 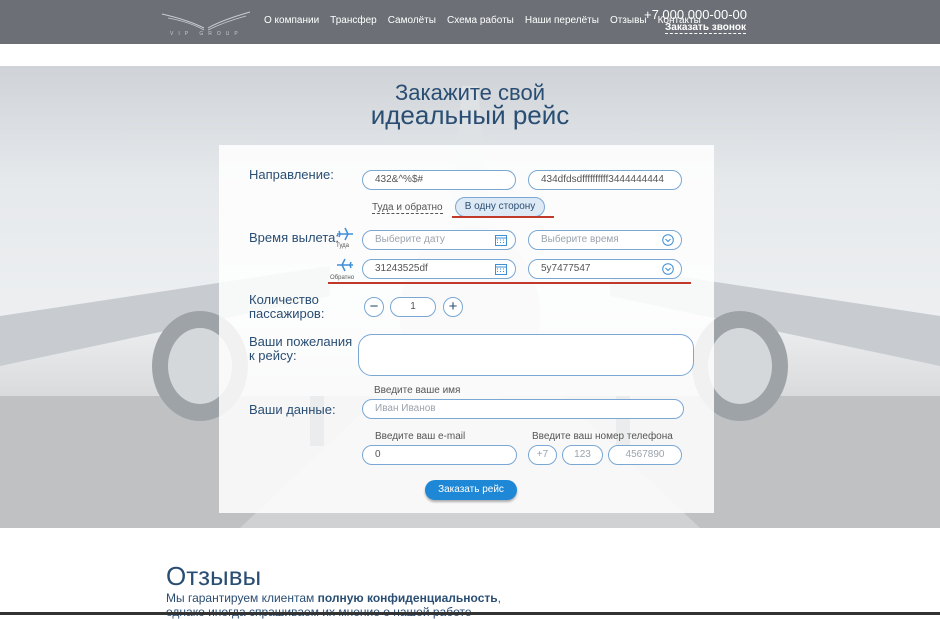 What do you see at coordinates (500, 207) in the screenshot?
I see `oneway-toggle: В одну сторону` at bounding box center [500, 207].